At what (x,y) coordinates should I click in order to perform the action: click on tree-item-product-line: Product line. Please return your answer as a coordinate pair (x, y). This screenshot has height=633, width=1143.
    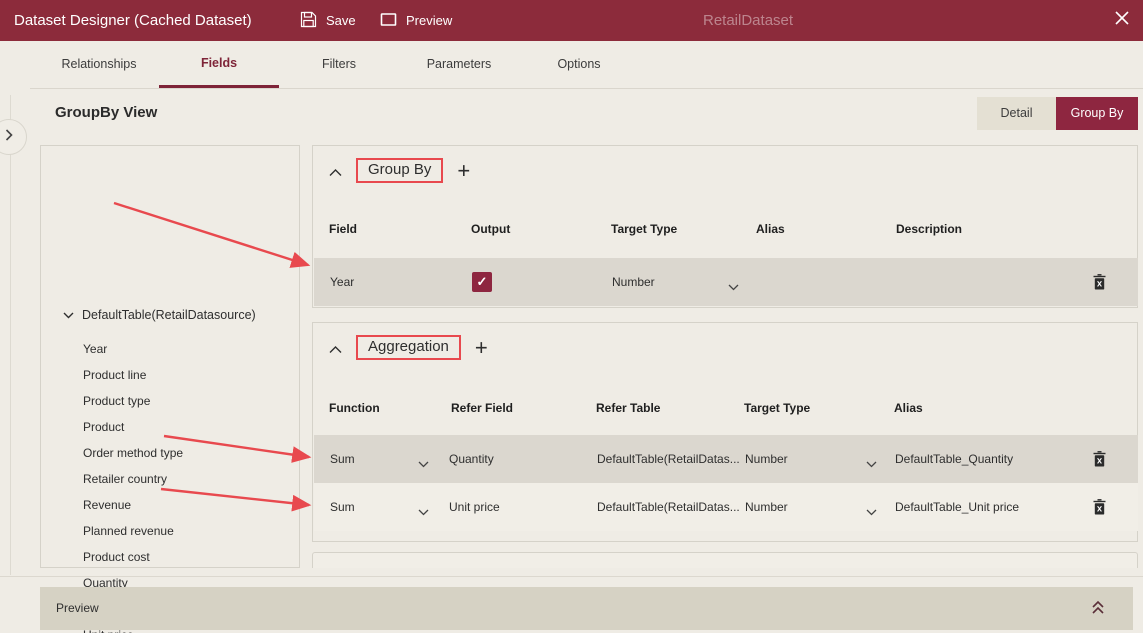
    Looking at the image, I should click on (133, 375).